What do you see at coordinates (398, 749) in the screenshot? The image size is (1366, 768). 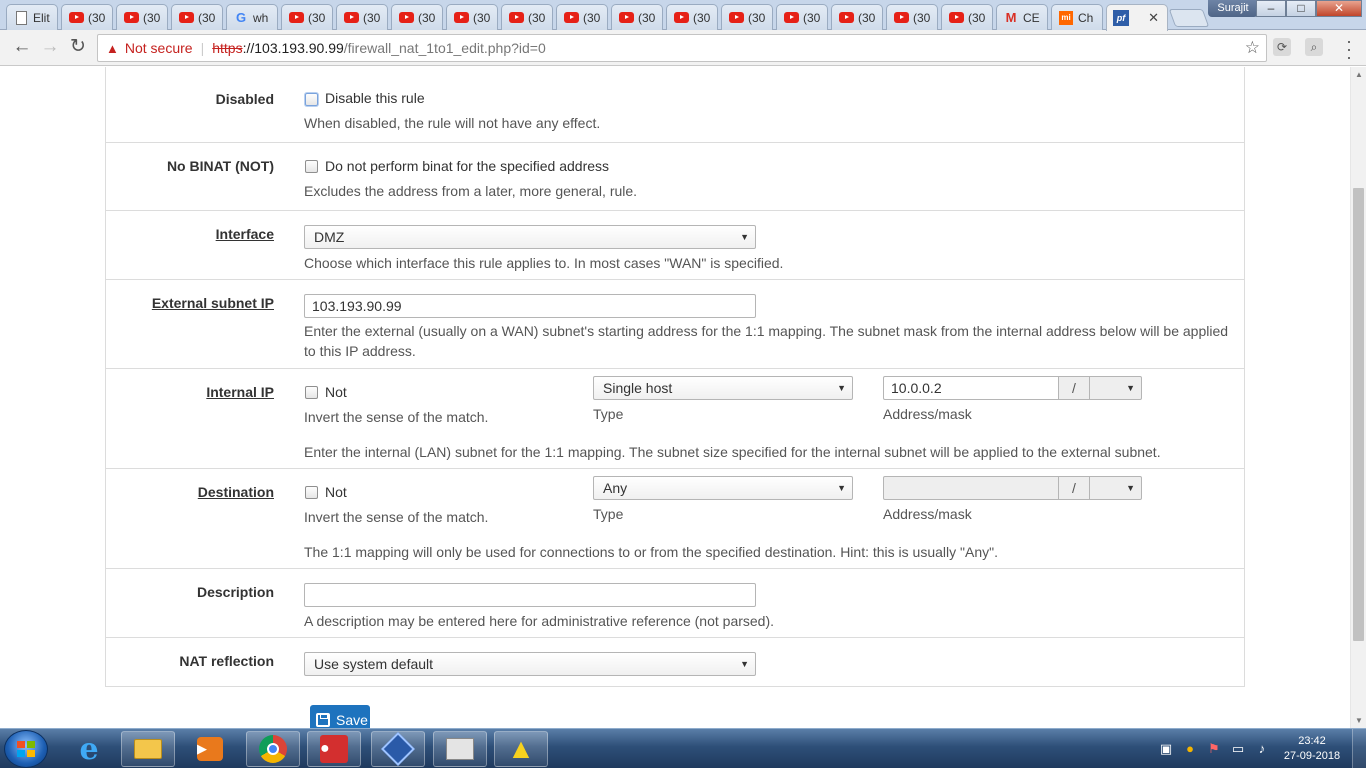 I see `virtualbox-icon` at bounding box center [398, 749].